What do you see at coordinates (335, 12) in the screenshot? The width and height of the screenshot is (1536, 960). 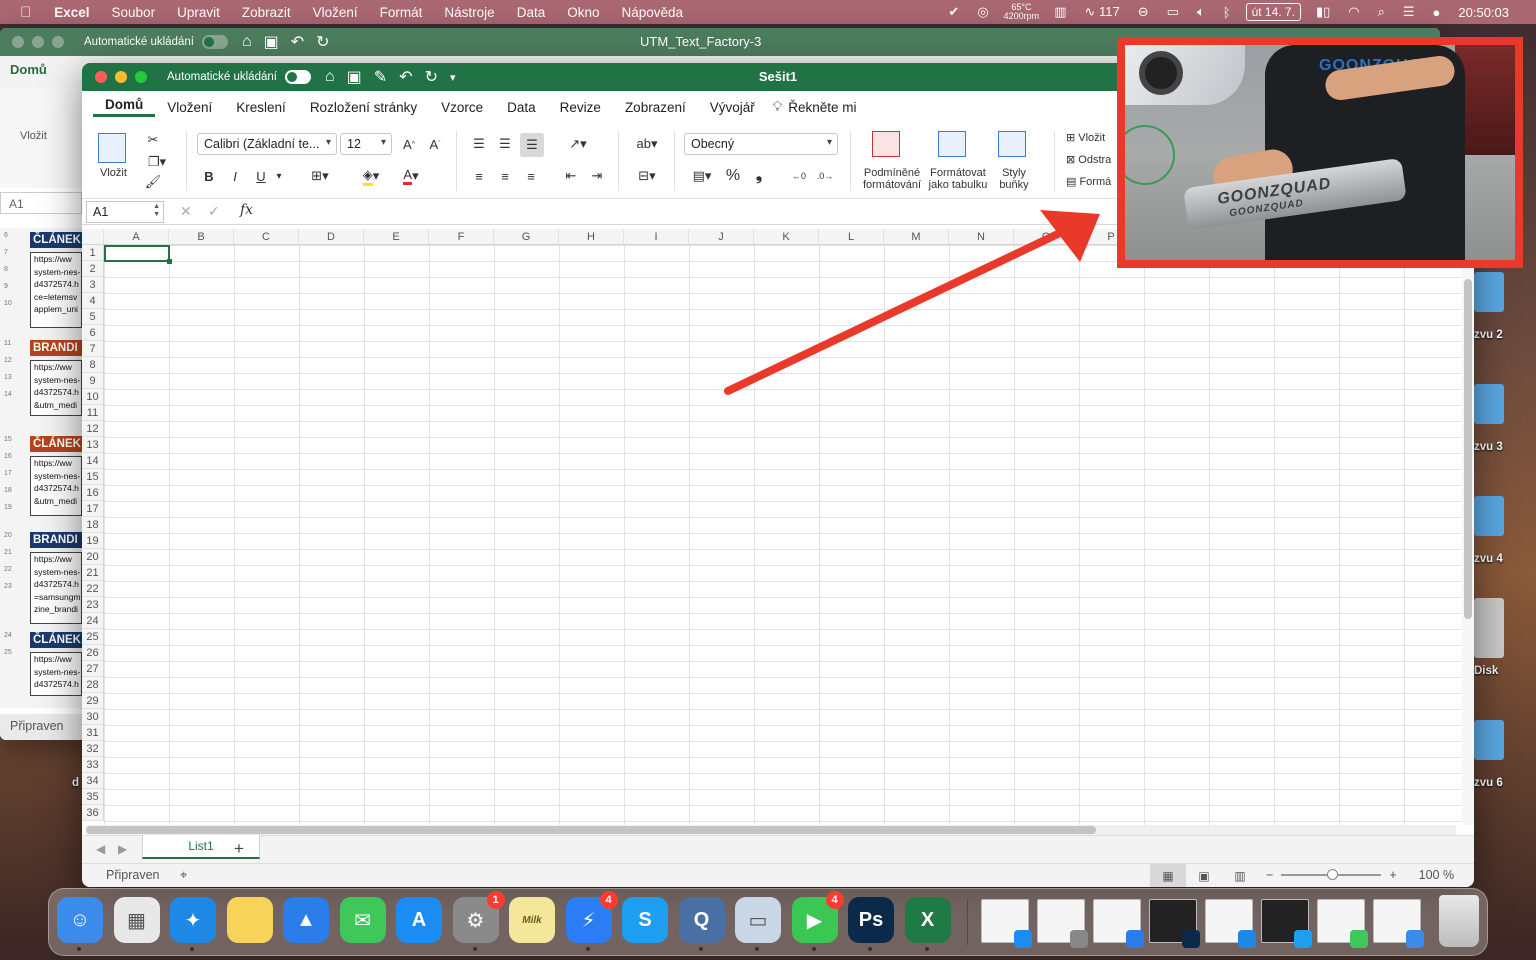 I see `menu-item-vlozeni: Vložení` at bounding box center [335, 12].